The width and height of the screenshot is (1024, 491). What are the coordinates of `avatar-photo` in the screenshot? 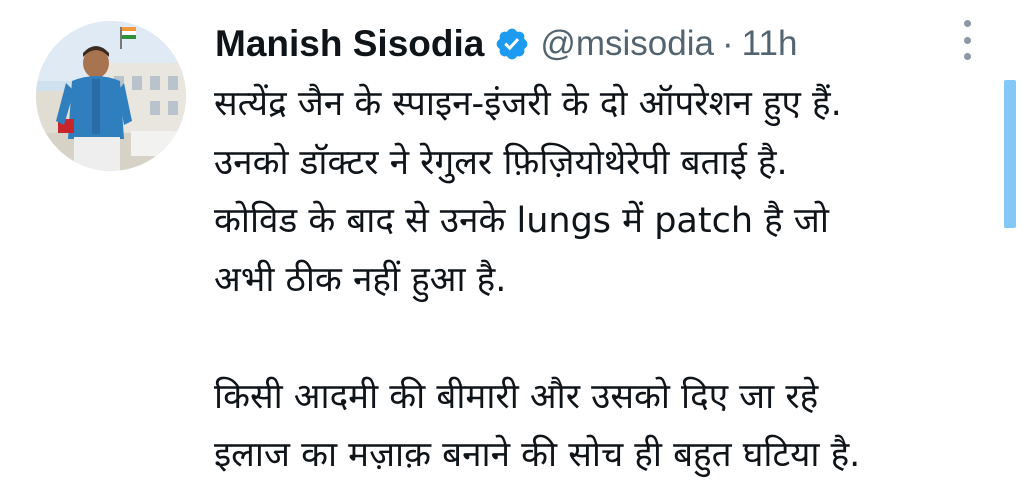 It's located at (111, 96).